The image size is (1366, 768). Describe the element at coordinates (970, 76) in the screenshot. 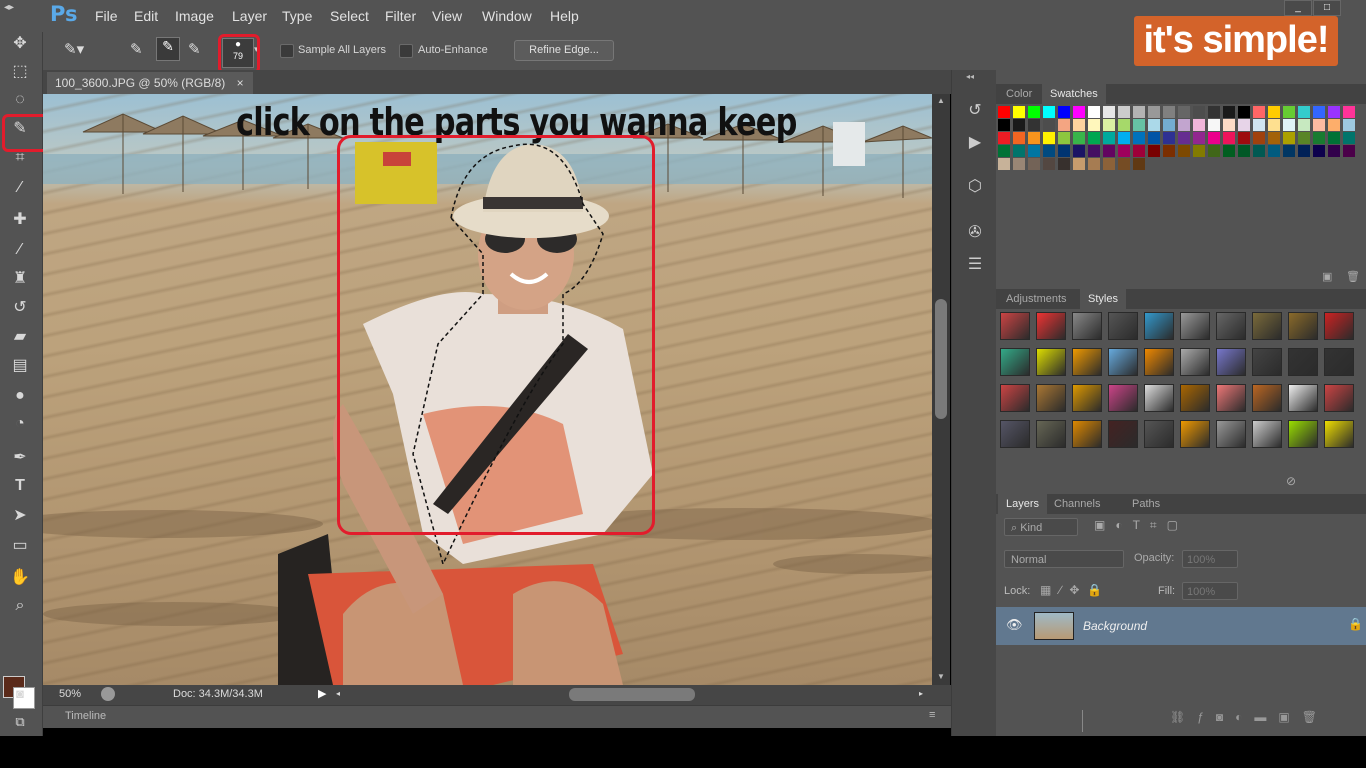

I see `collapse-panels-icon: ◂◂` at that location.